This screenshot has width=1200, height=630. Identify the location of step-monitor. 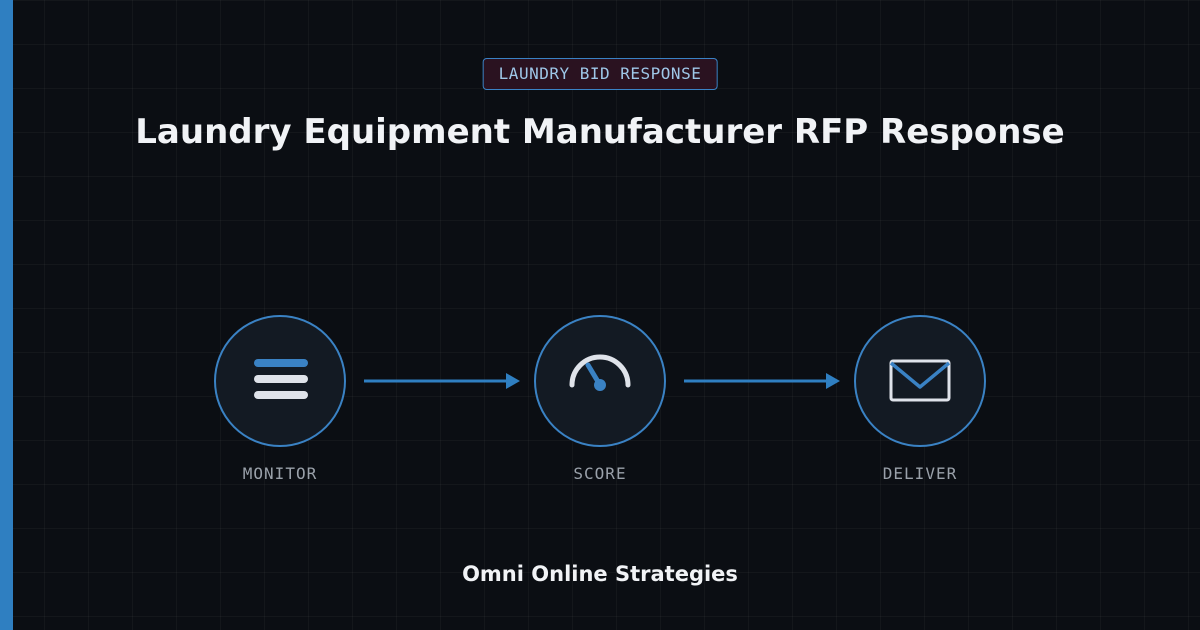
(280, 381).